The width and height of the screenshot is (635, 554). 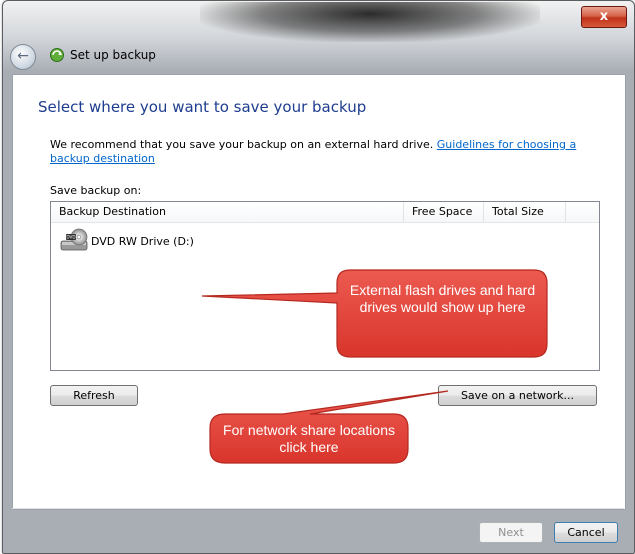 What do you see at coordinates (309, 438) in the screenshot?
I see `callout-network-text: For network share locations click here` at bounding box center [309, 438].